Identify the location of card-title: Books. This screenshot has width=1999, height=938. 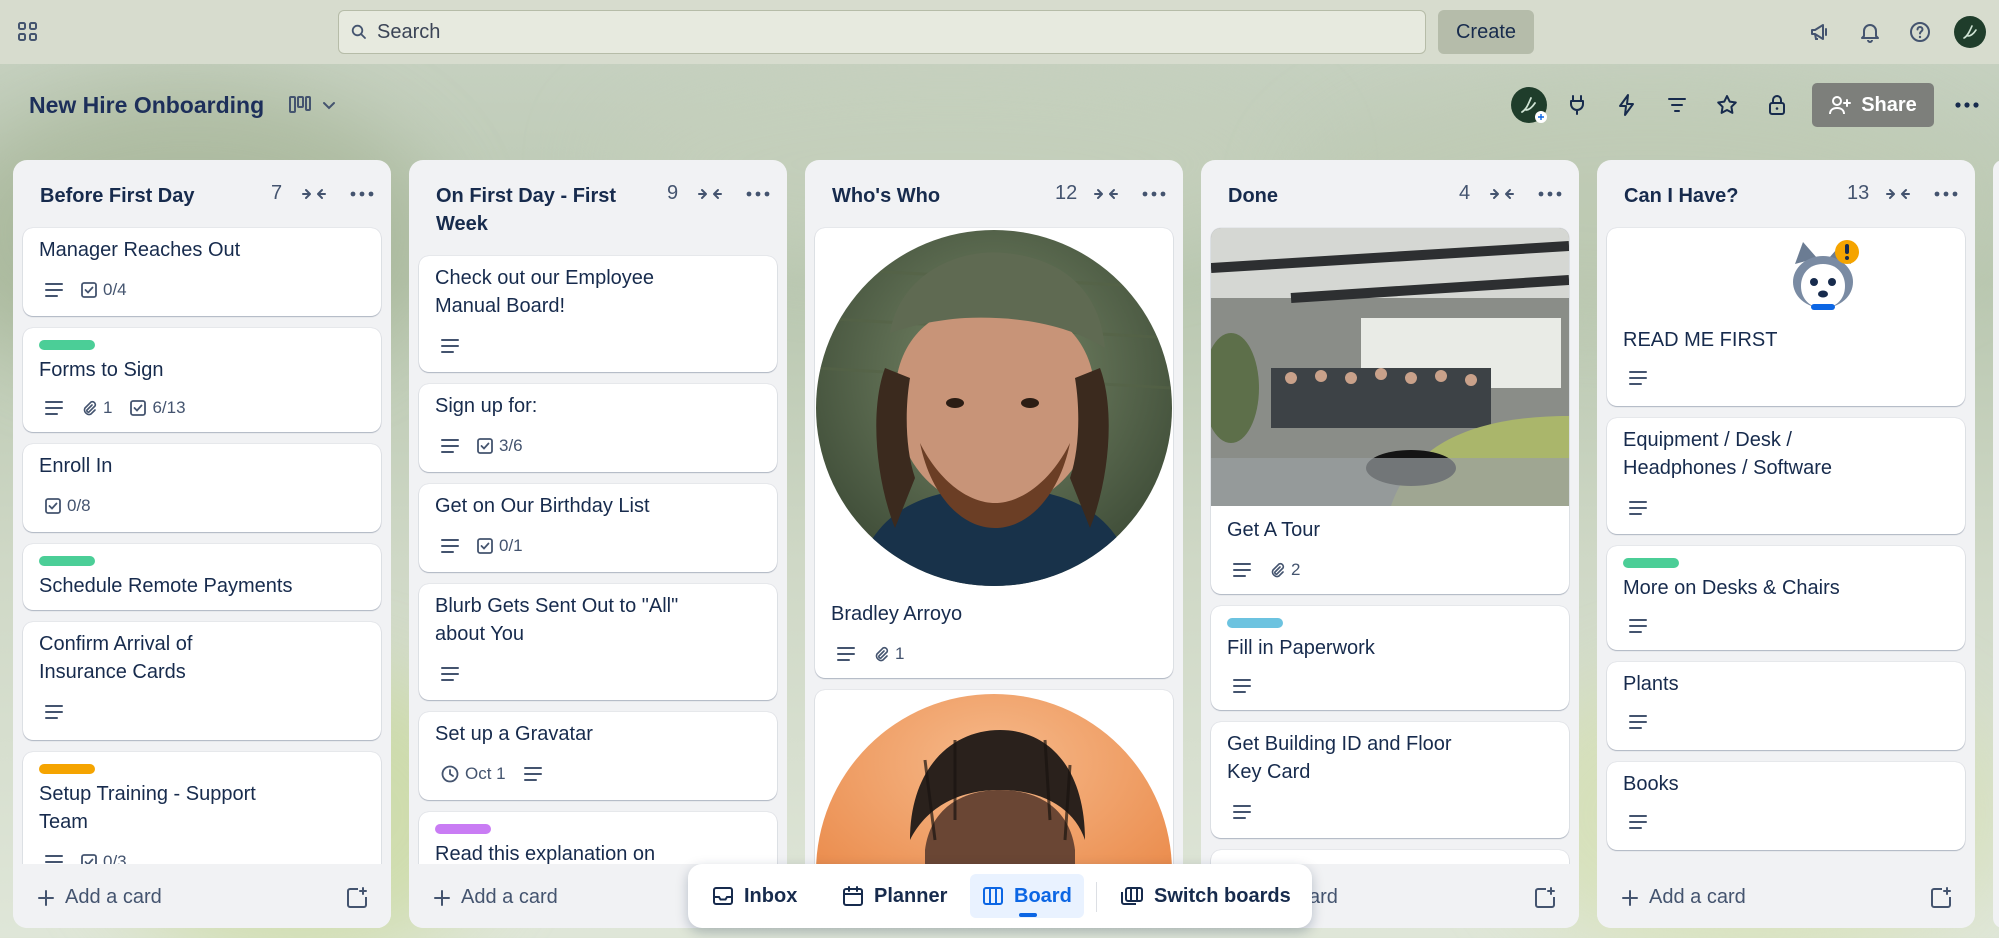
(1651, 784).